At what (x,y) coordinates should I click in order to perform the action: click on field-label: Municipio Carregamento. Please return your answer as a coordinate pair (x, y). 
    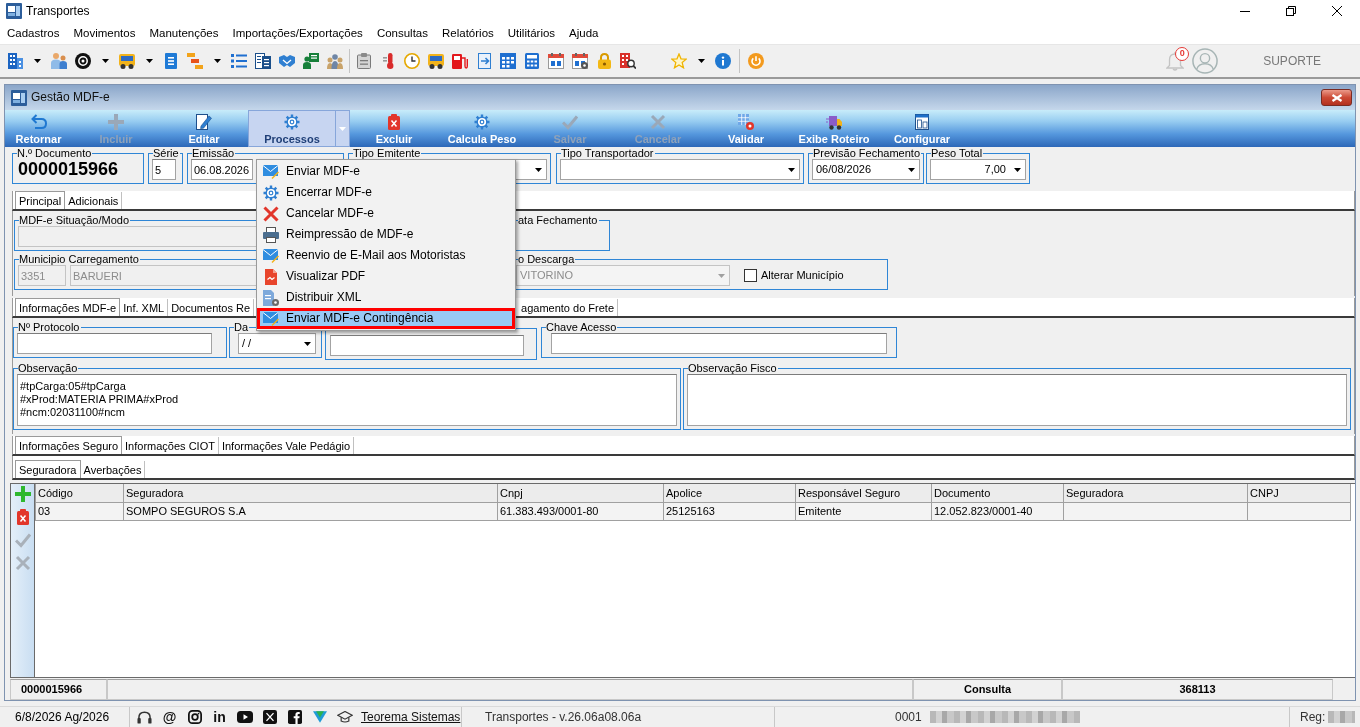
    Looking at the image, I should click on (79, 259).